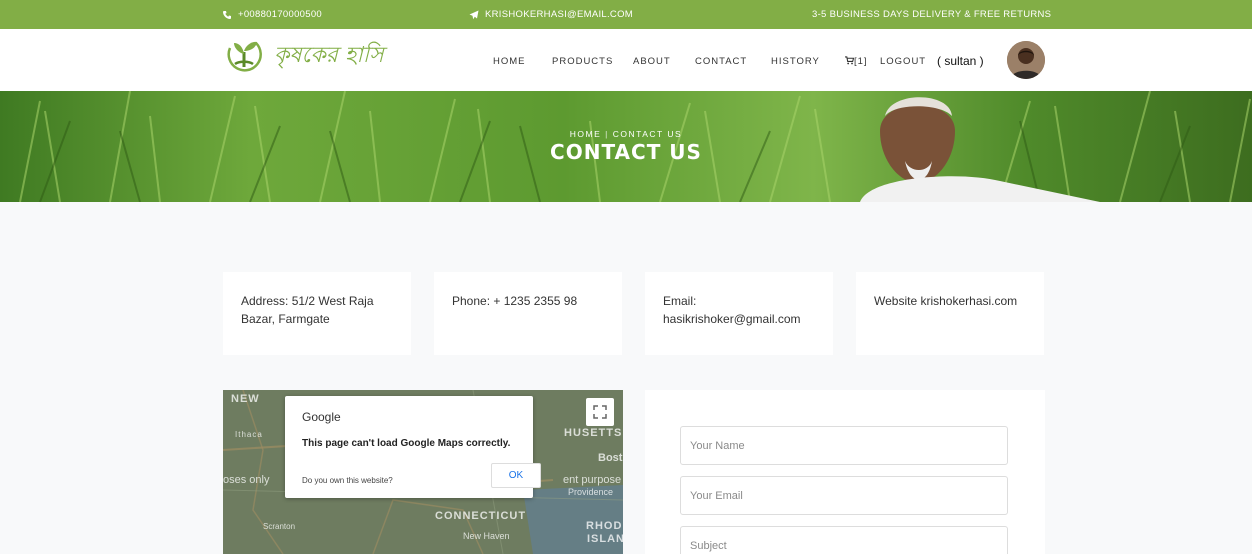 The height and width of the screenshot is (554, 1252). What do you see at coordinates (347, 480) in the screenshot?
I see `map-dialog-question: Do you own this website?` at bounding box center [347, 480].